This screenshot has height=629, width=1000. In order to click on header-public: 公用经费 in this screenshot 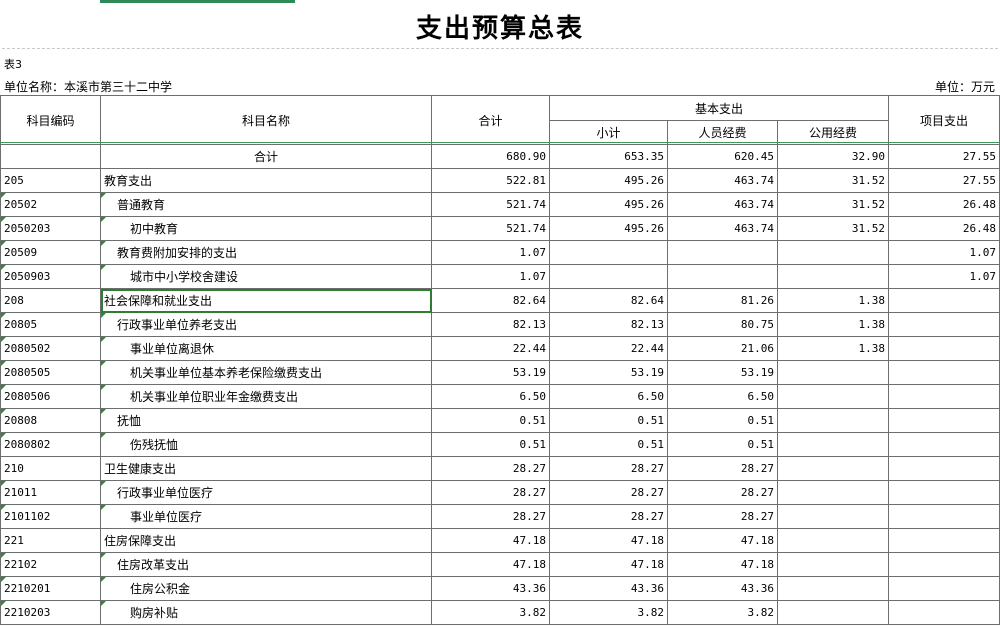, I will do `click(833, 132)`.